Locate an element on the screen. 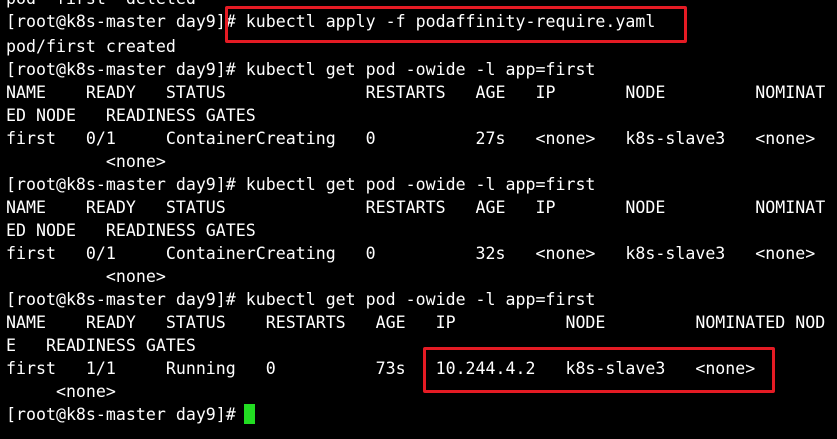 The height and width of the screenshot is (439, 837). terminal-prompt: [root@k8s-master day9]# is located at coordinates (126, 414).